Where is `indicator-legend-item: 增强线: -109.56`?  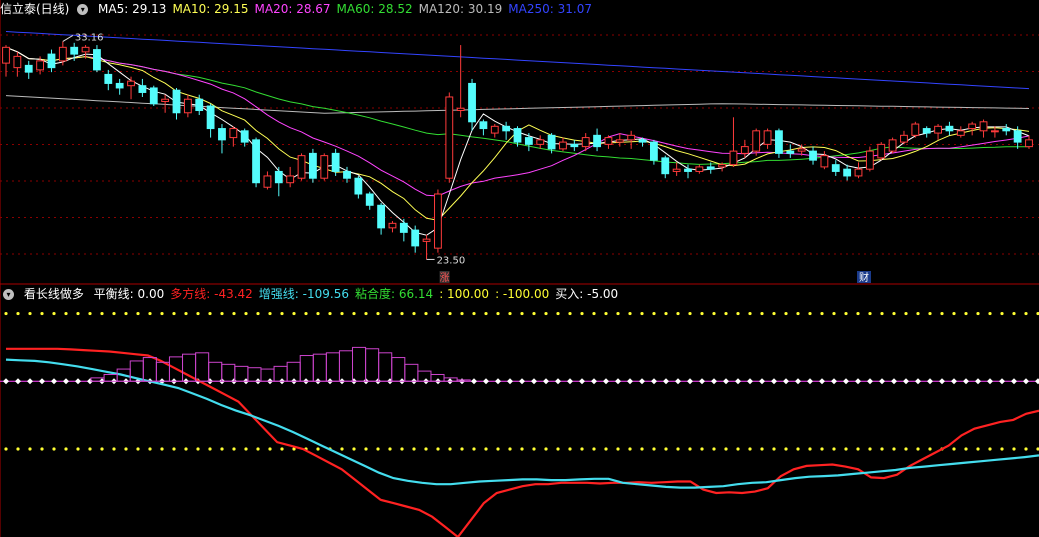 indicator-legend-item: 增强线: -109.56 is located at coordinates (303, 294).